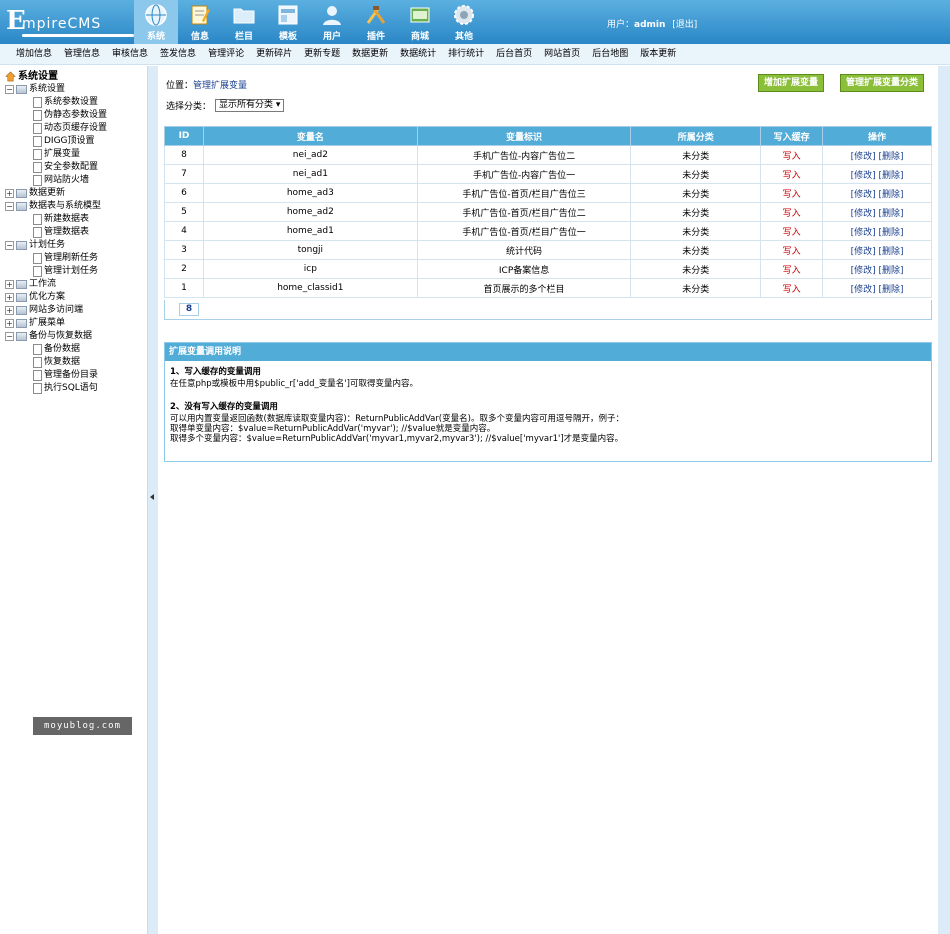 The width and height of the screenshot is (950, 934). What do you see at coordinates (332, 22) in the screenshot?
I see `nav-item-4: 用户` at bounding box center [332, 22].